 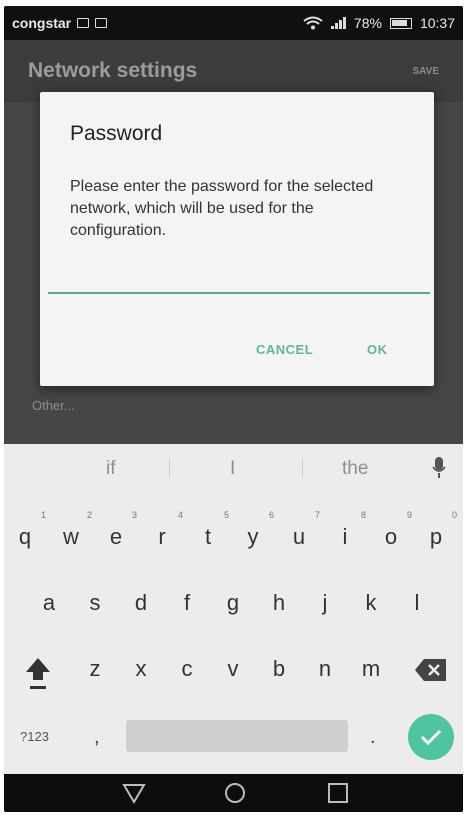 I want to click on dialog-title: Password, so click(x=116, y=133).